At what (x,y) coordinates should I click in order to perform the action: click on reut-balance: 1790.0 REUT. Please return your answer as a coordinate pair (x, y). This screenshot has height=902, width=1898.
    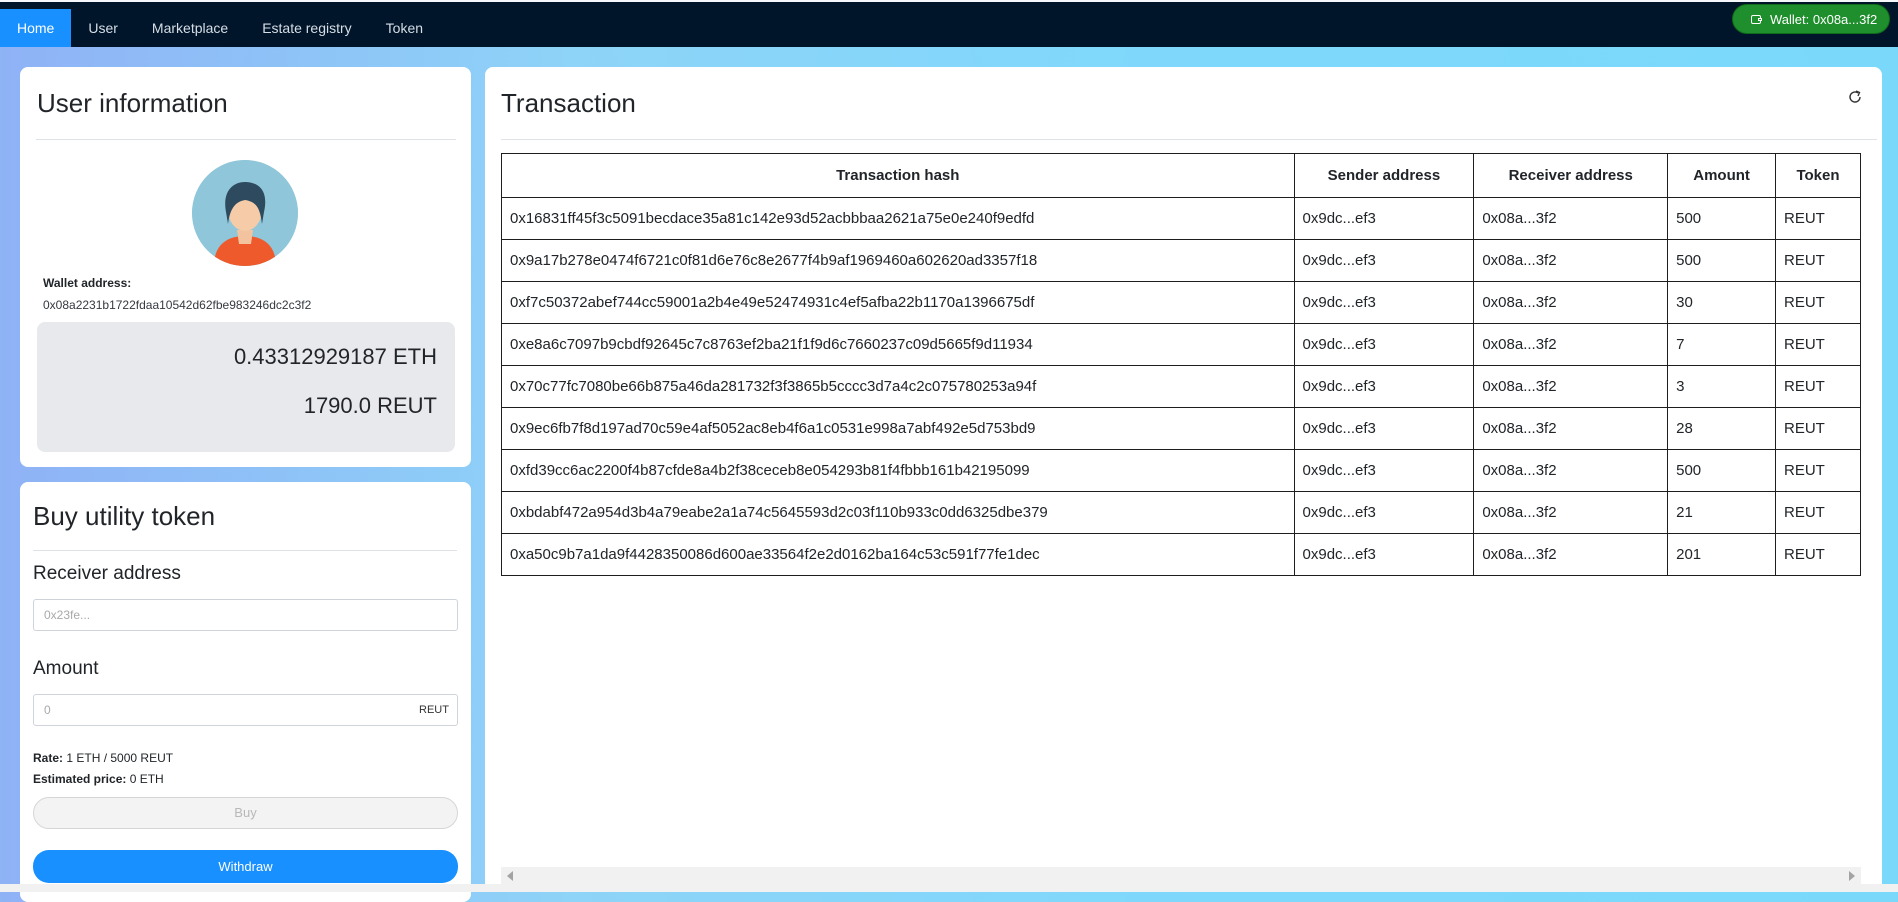
    Looking at the image, I should click on (370, 405).